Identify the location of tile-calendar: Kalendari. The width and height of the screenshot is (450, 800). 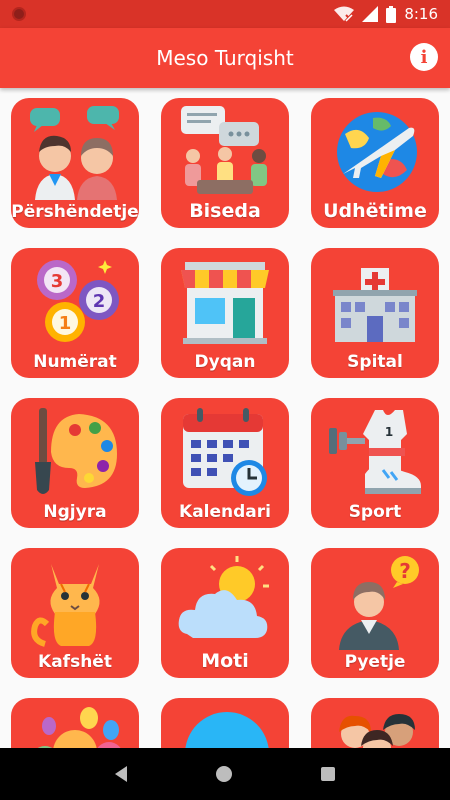
(225, 463).